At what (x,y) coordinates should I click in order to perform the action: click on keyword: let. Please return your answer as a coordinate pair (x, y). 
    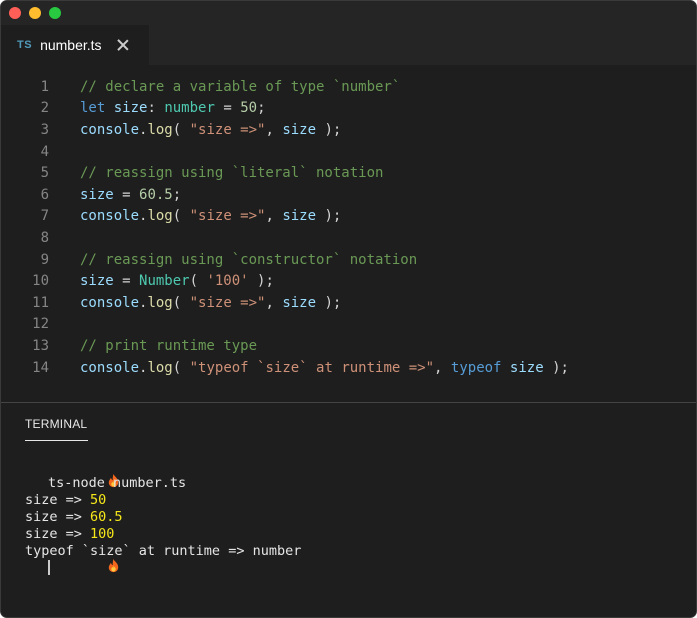
    Looking at the image, I should click on (93, 108).